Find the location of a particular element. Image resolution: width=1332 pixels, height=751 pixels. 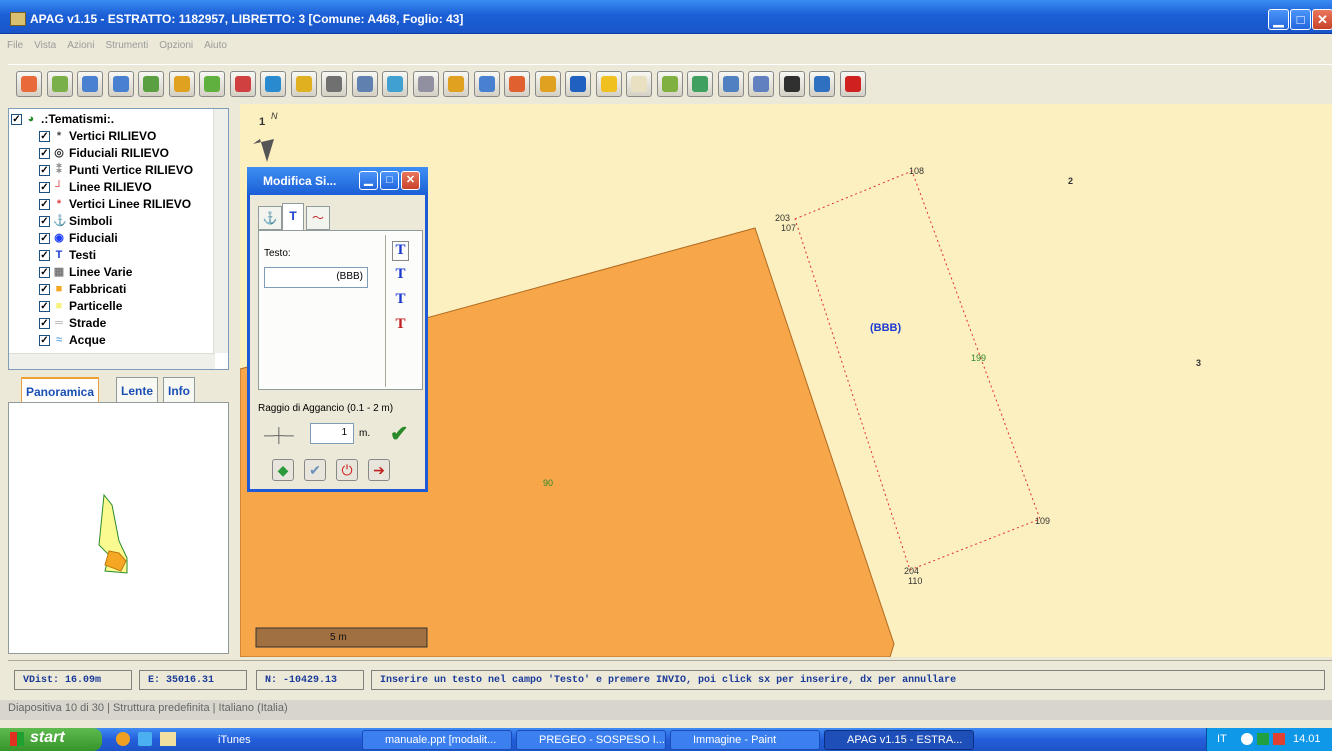

power-icon: ⏻ is located at coordinates (347, 470).